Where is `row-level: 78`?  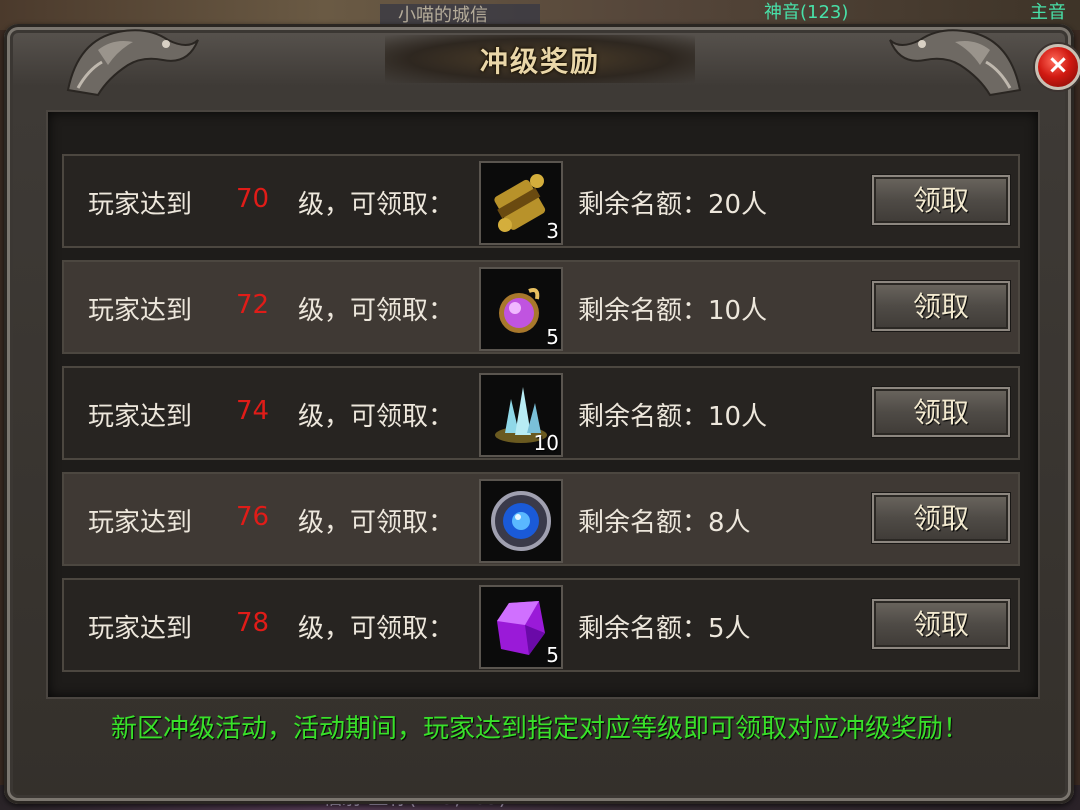 row-level: 78 is located at coordinates (253, 623).